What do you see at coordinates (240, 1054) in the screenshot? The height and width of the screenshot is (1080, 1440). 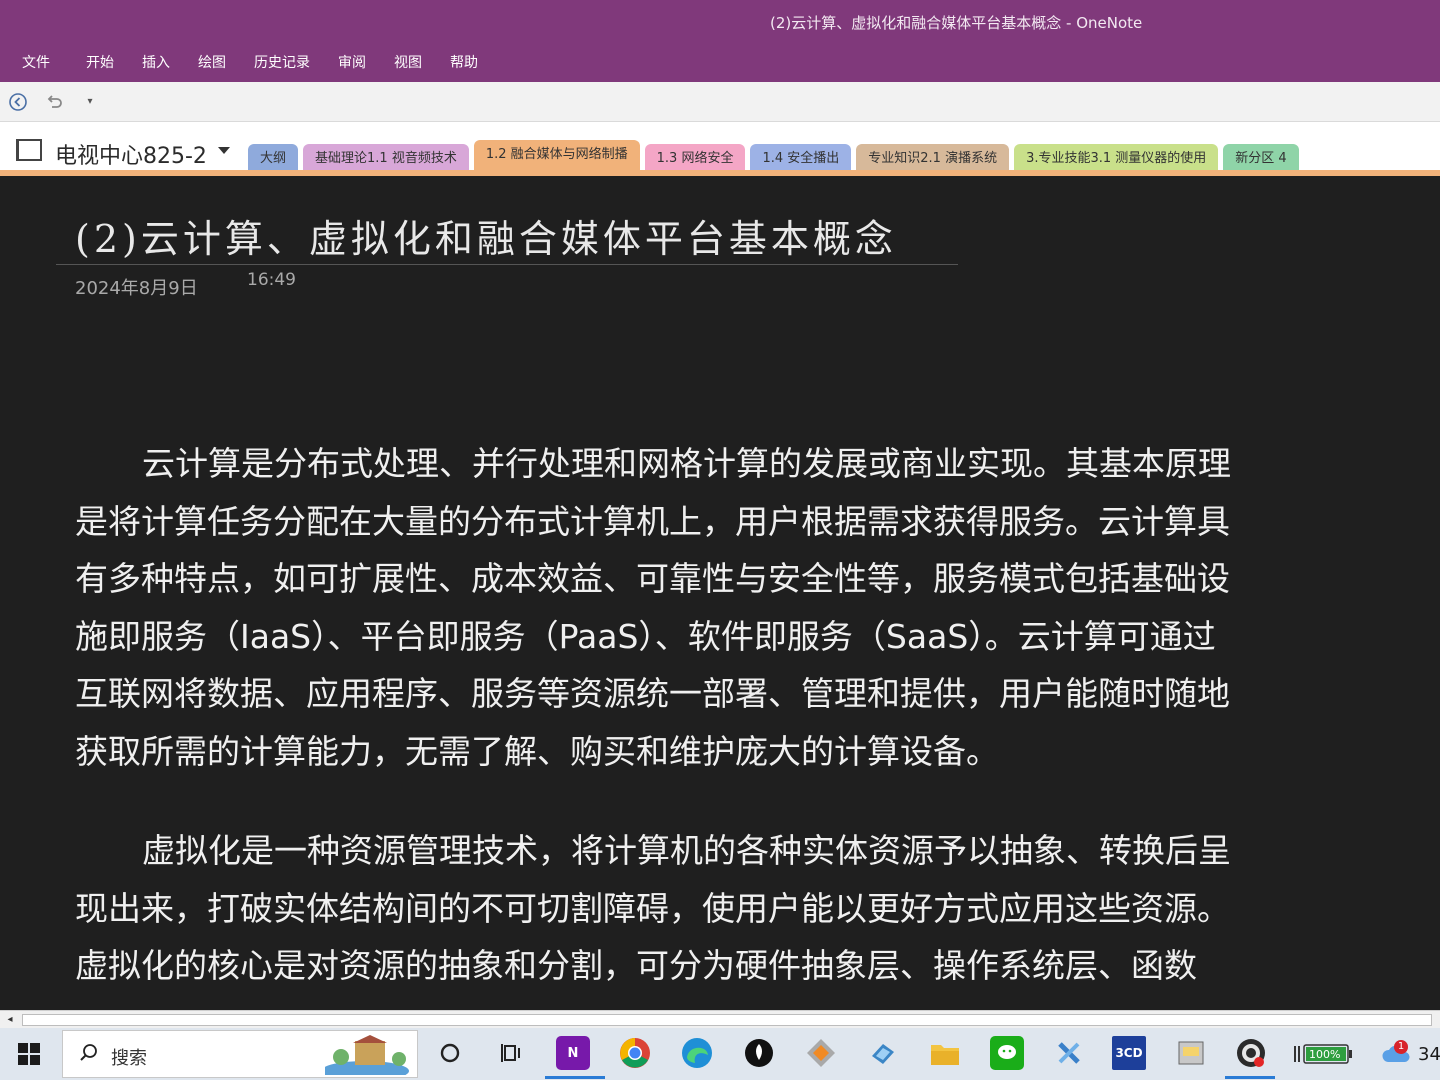 I see `taskbar-search: 搜索` at bounding box center [240, 1054].